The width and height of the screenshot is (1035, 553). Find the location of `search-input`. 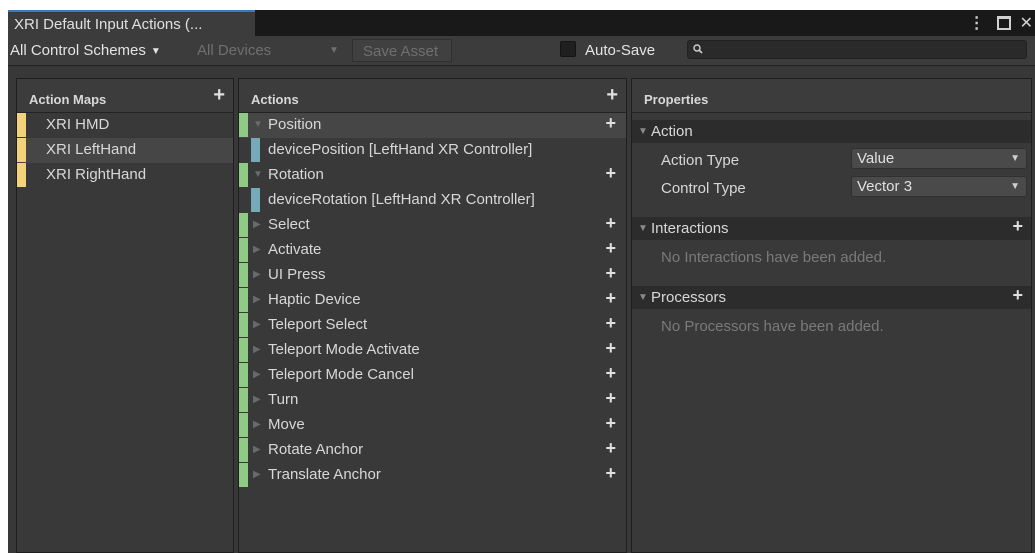

search-input is located at coordinates (857, 49).